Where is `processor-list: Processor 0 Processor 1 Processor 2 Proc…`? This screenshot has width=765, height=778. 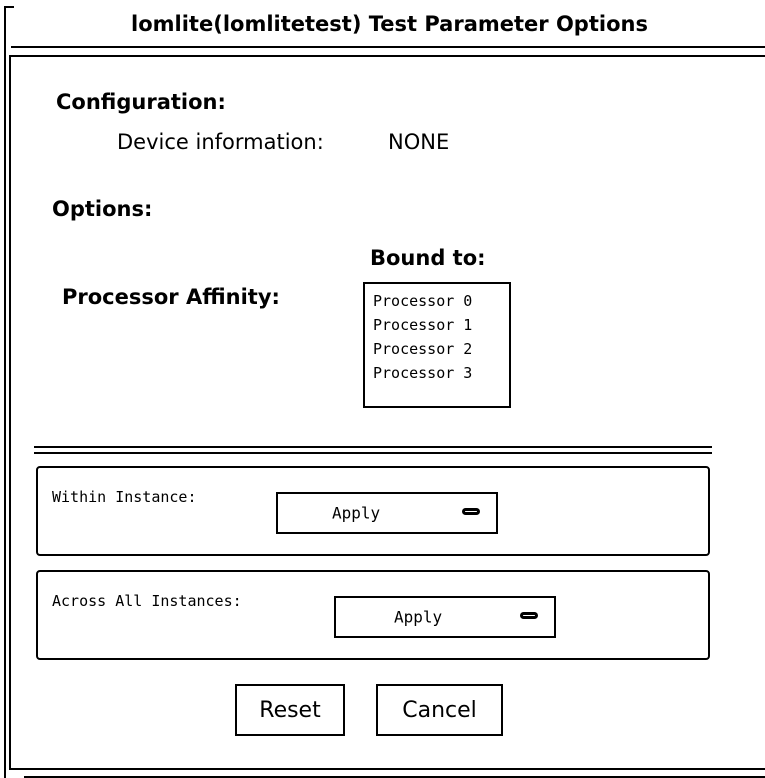 processor-list: Processor 0 Processor 1 Processor 2 Proc… is located at coordinates (437, 345).